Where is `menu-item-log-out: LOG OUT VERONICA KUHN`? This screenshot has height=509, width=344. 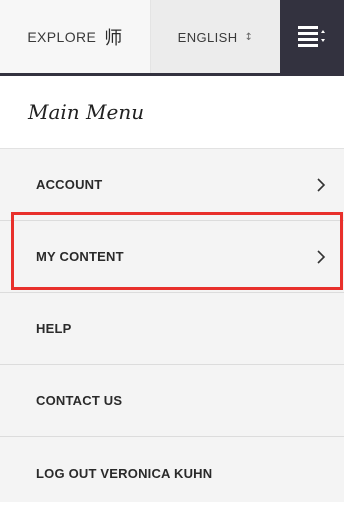
menu-item-log-out: LOG OUT VERONICA KUHN is located at coordinates (172, 473).